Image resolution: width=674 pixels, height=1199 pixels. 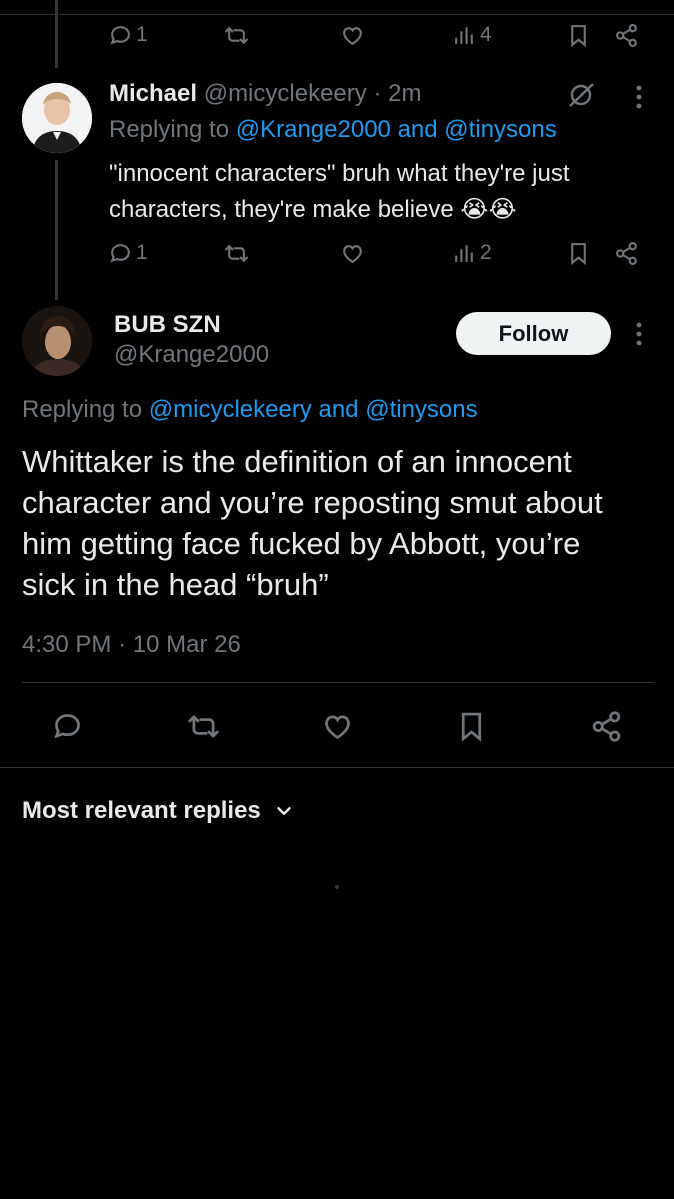 What do you see at coordinates (153, 93) in the screenshot?
I see `reply2-name: Michael` at bounding box center [153, 93].